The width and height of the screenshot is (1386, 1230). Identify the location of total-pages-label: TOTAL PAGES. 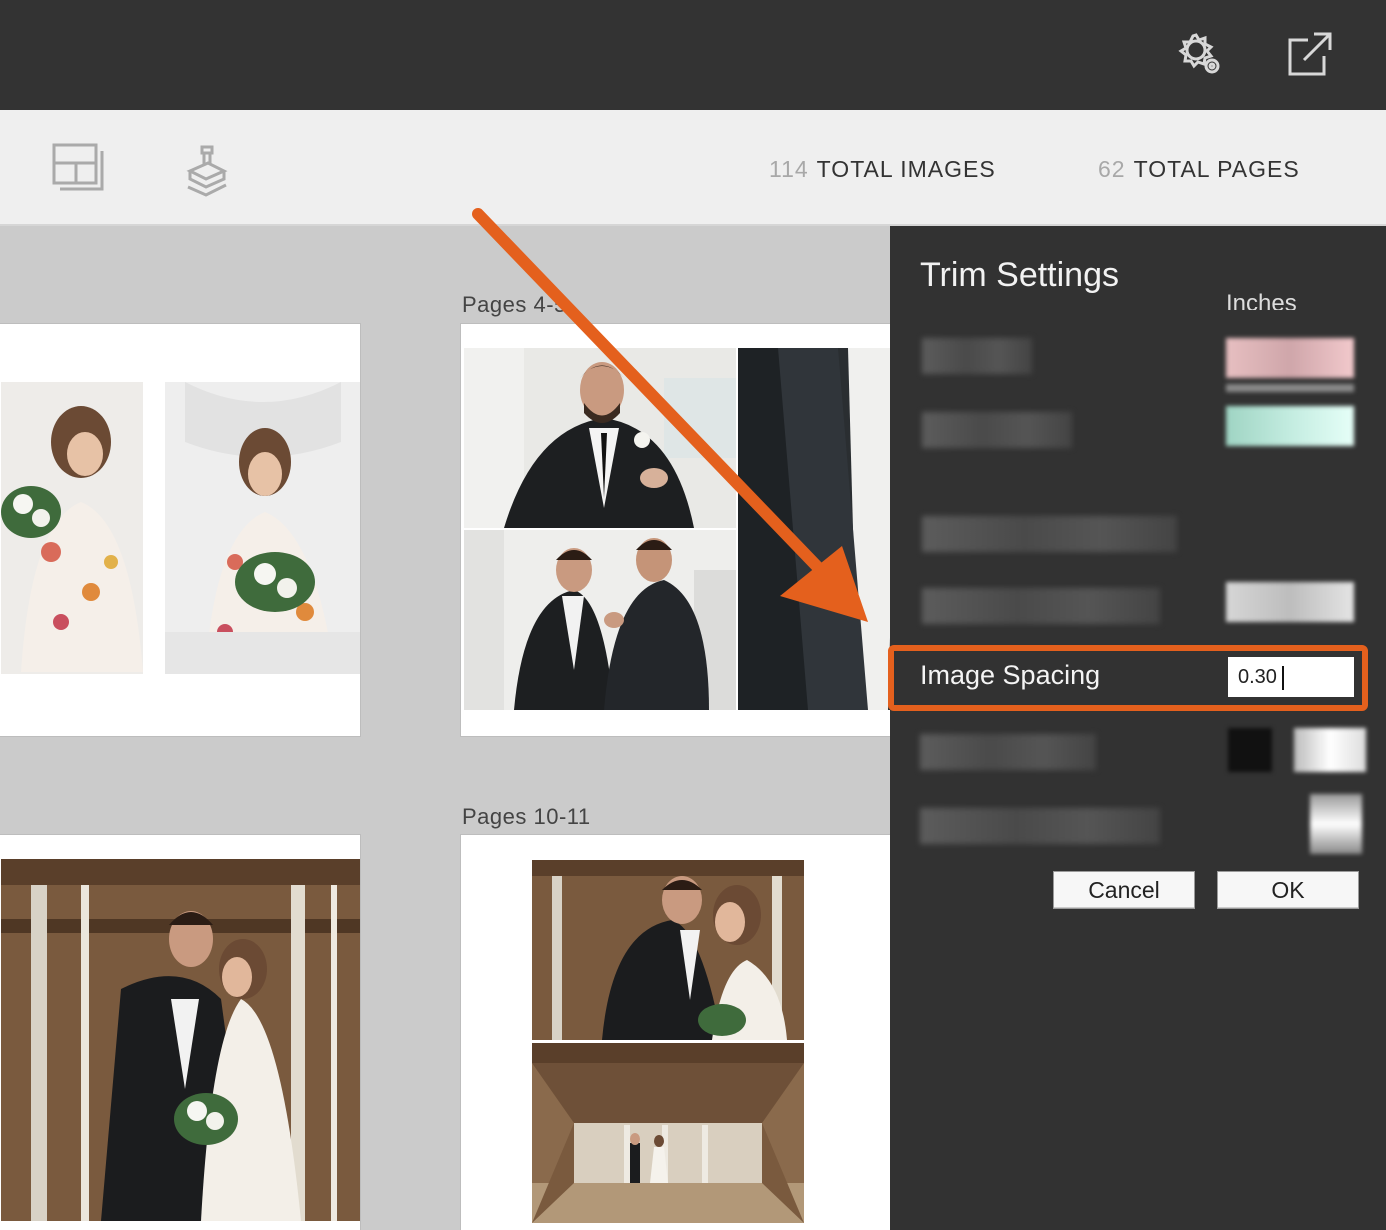
(1216, 169).